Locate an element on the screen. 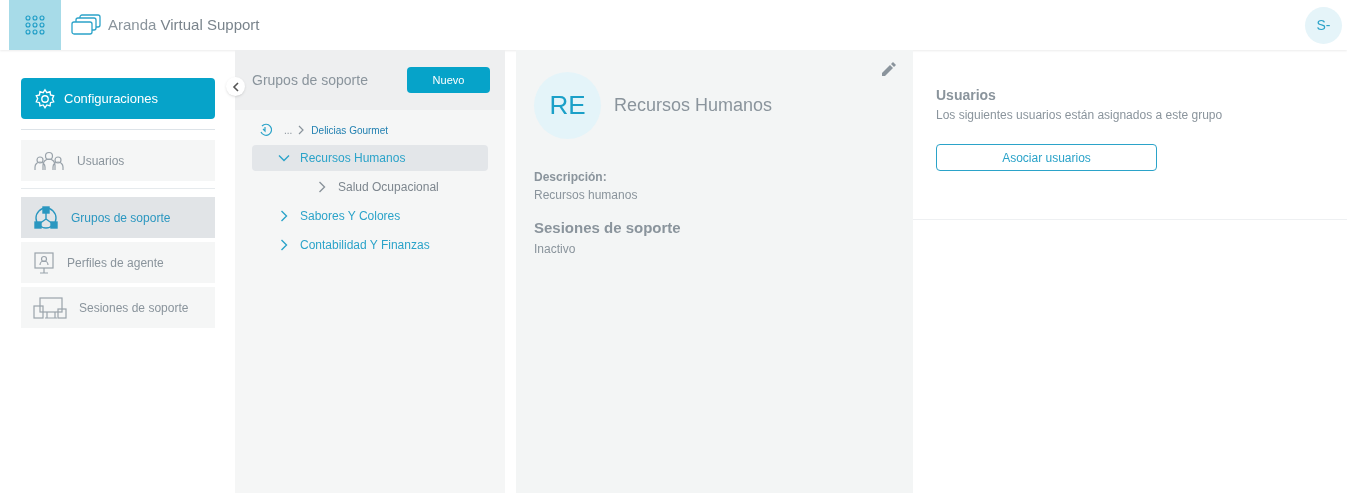 This screenshot has height=493, width=1347. description-value: Recursos humanos is located at coordinates (586, 195).